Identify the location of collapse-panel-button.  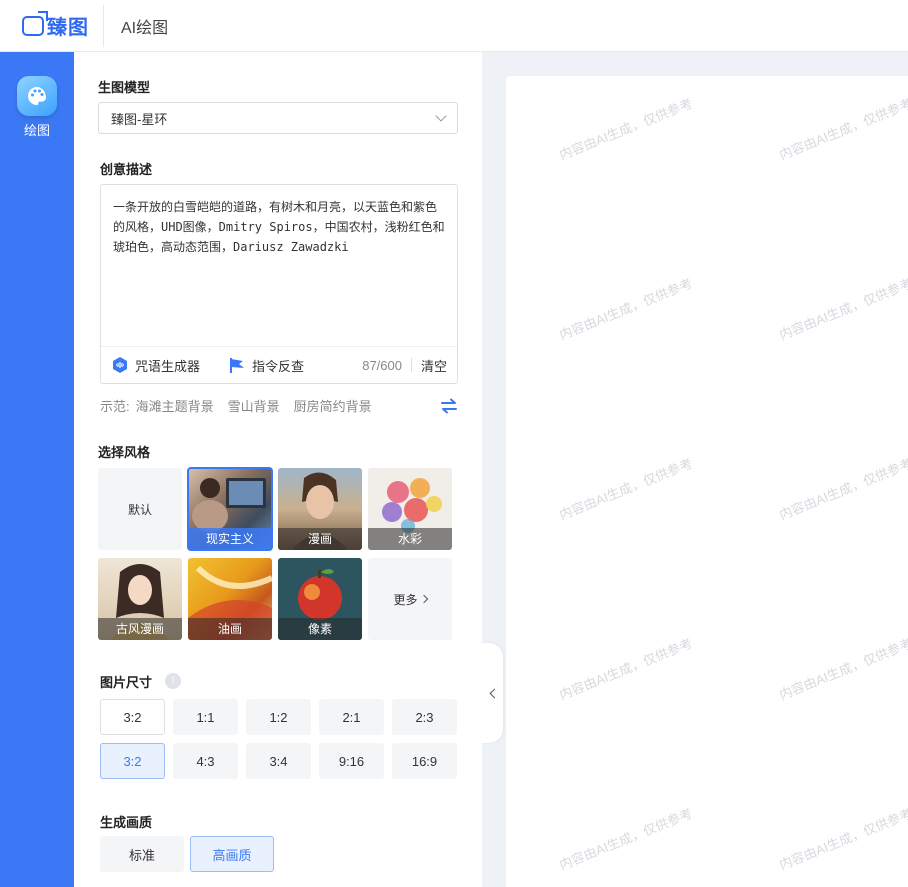
(492, 693).